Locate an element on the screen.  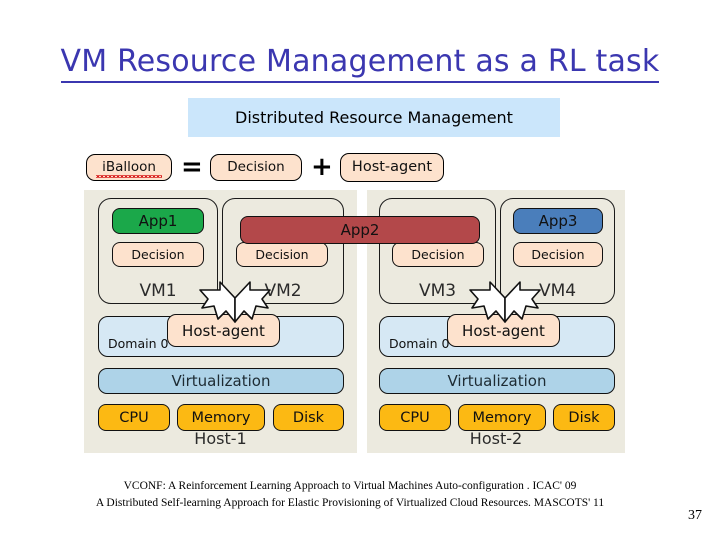
app3-label: App3 is located at coordinates (558, 221).